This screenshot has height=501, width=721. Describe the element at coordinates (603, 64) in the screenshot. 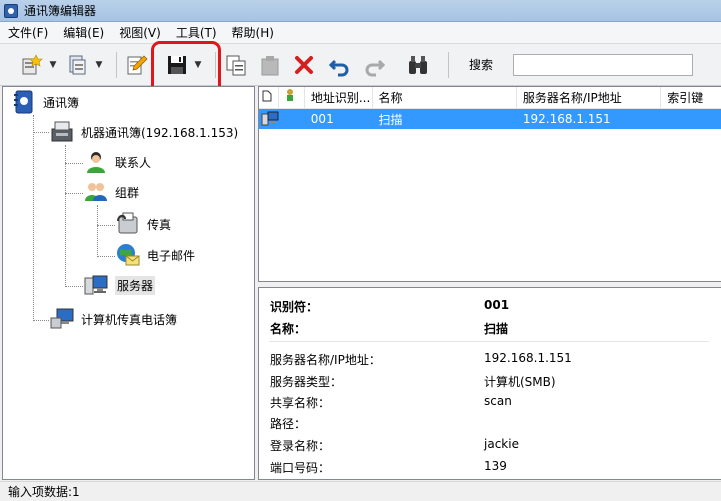

I see `search-input` at that location.